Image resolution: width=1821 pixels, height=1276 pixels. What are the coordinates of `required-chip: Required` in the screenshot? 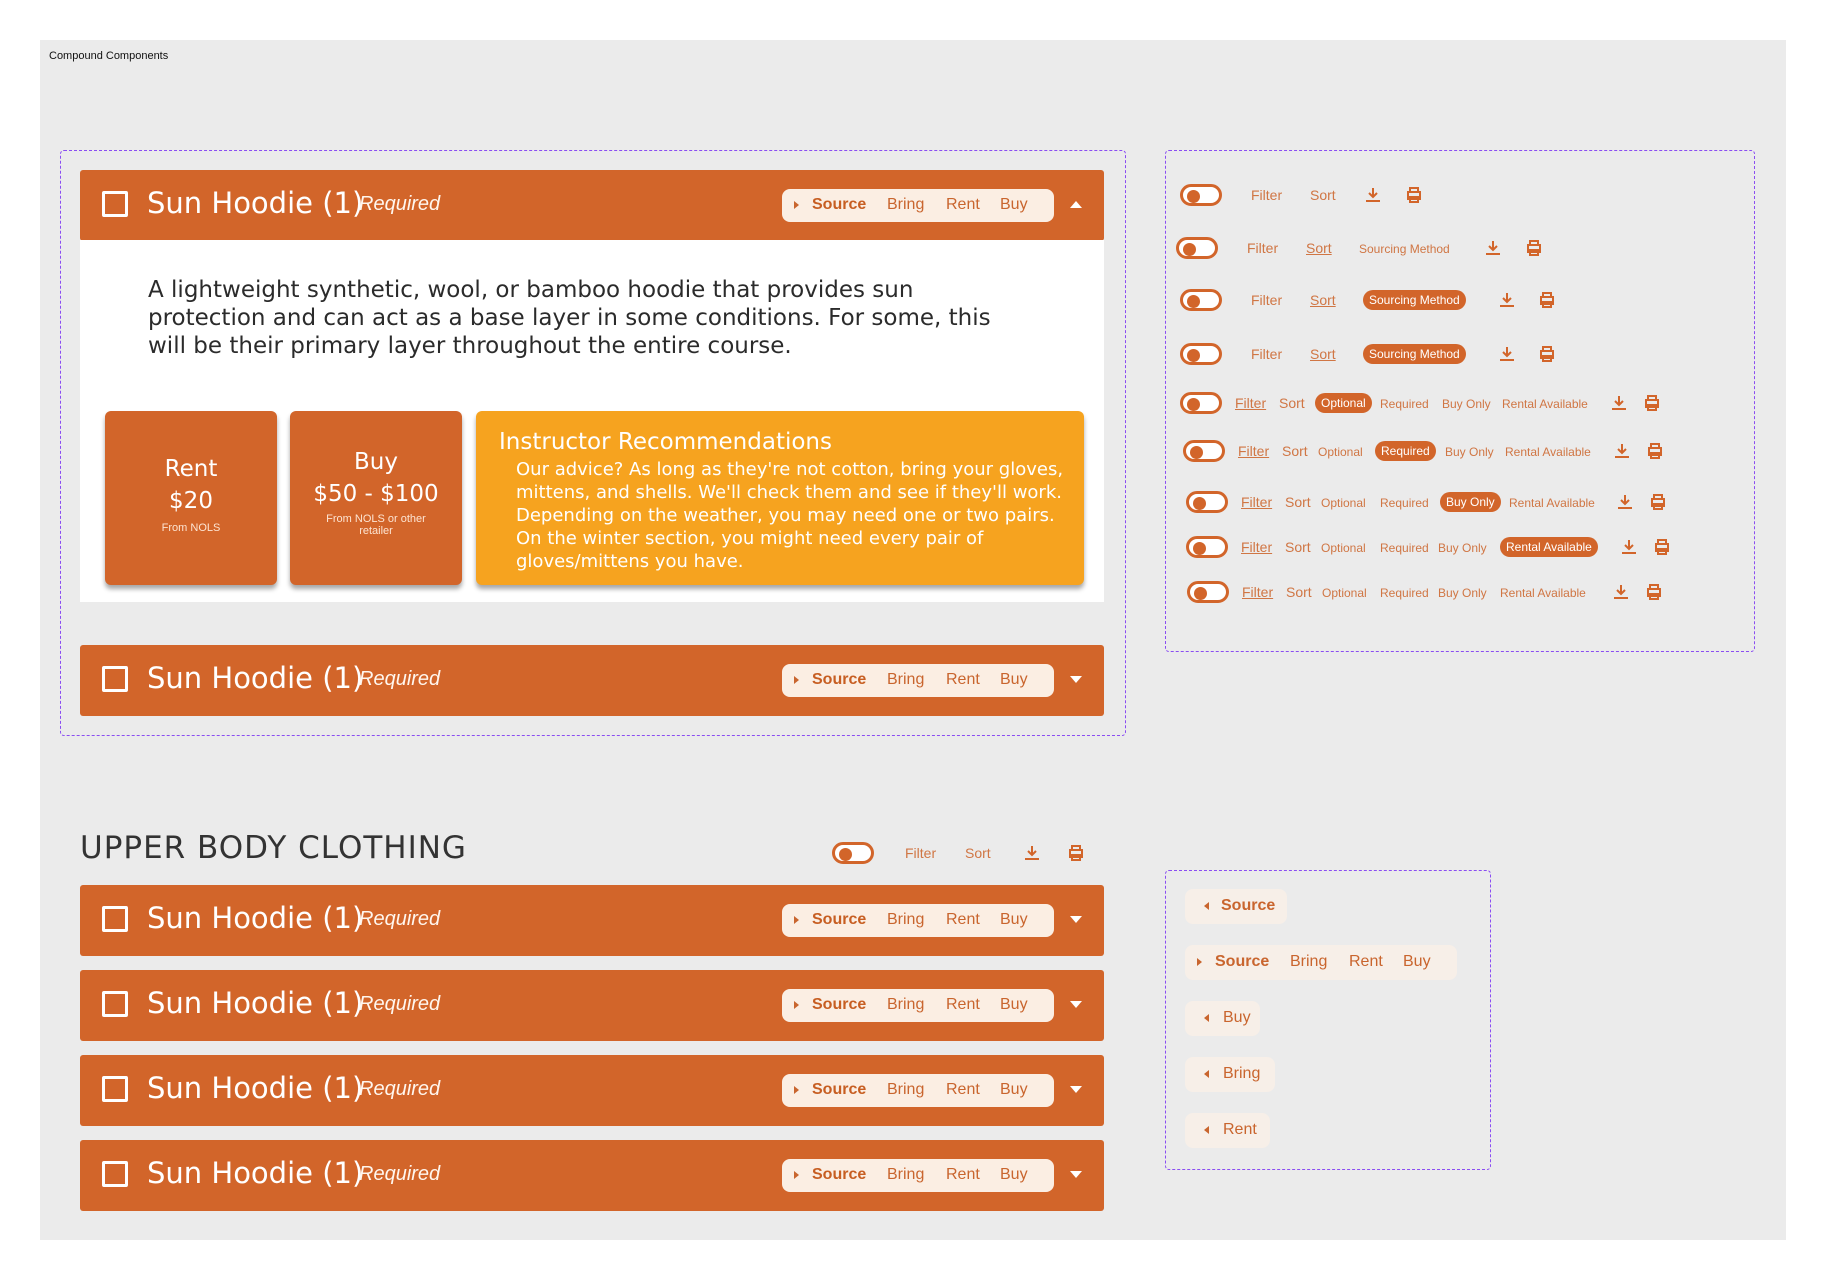 It's located at (1405, 451).